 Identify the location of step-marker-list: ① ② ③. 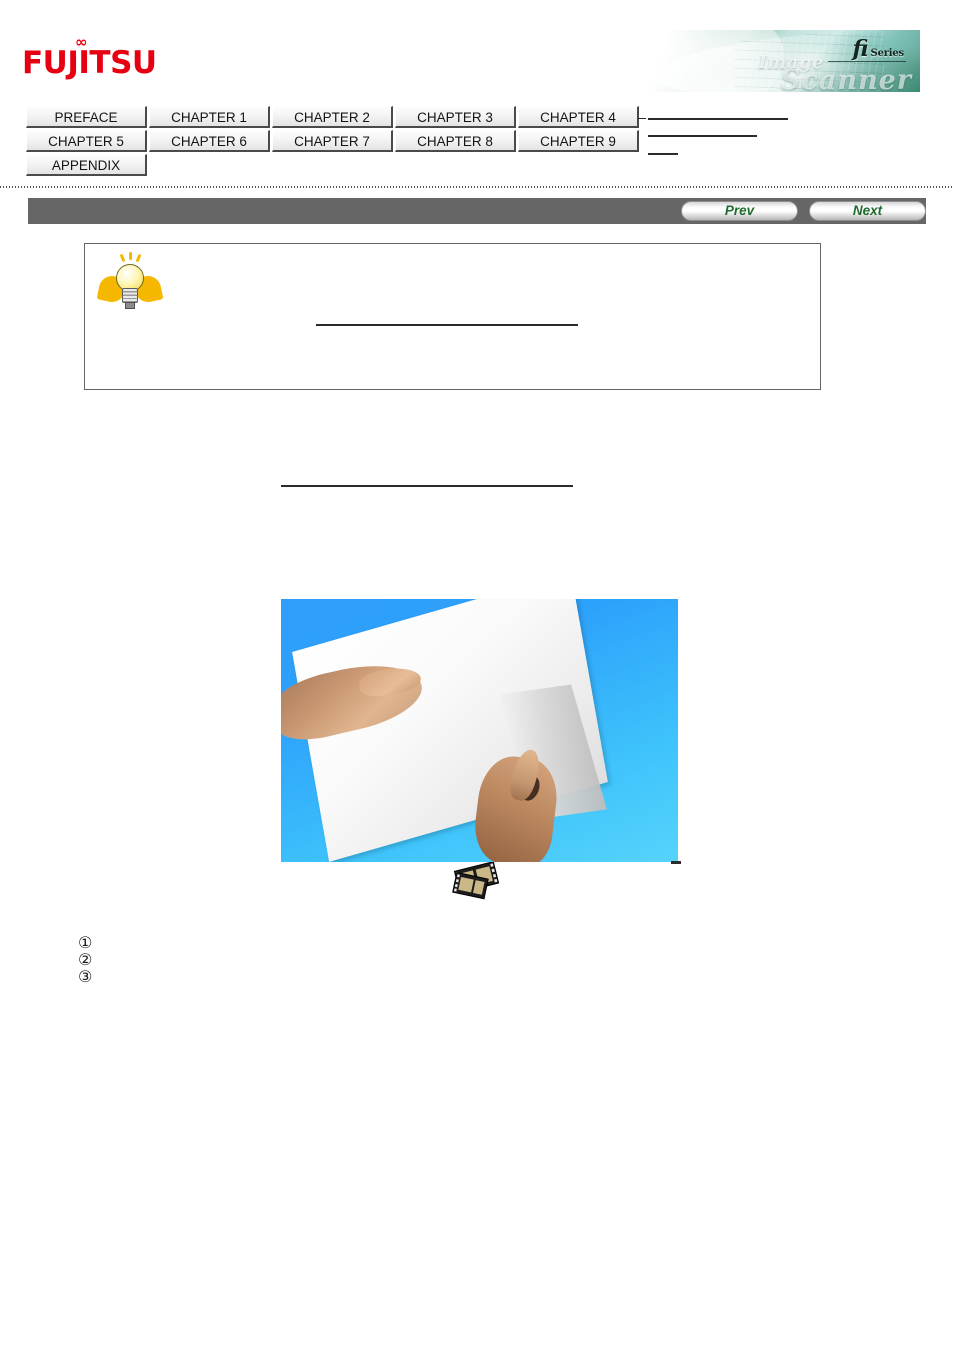
(85, 959).